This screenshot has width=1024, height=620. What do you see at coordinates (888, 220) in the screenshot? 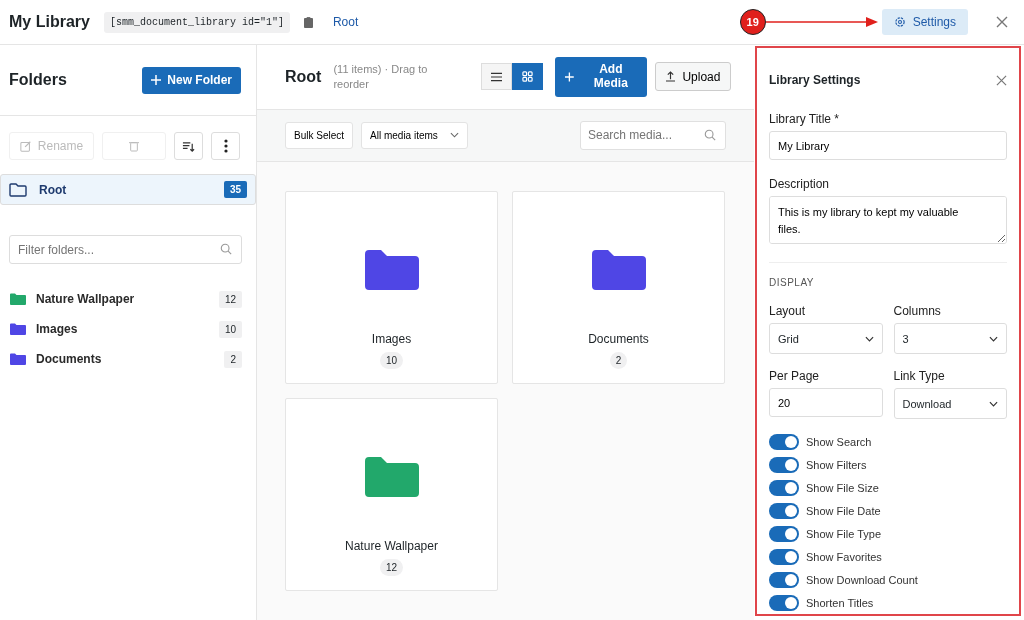
I see `description-input: This is my library to kept my valuable files.` at bounding box center [888, 220].